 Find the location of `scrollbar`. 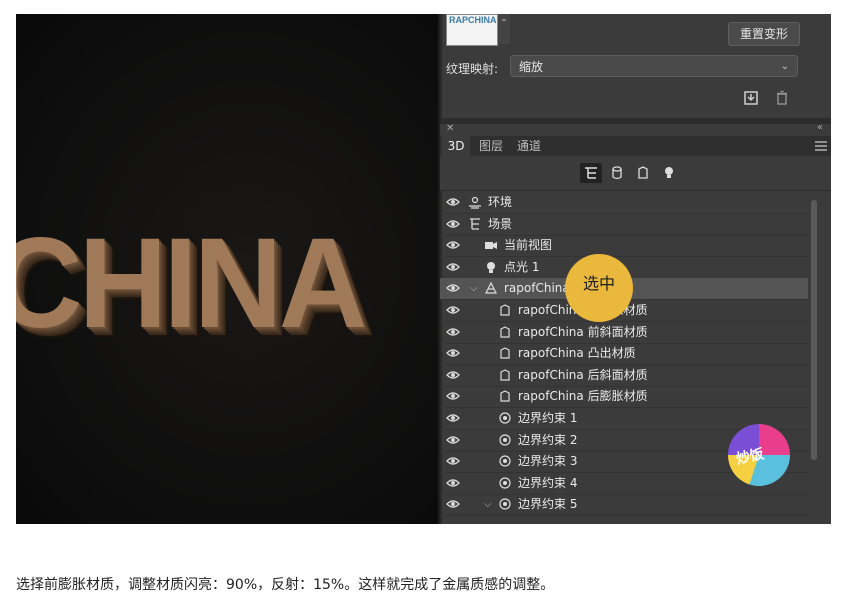

scrollbar is located at coordinates (814, 330).